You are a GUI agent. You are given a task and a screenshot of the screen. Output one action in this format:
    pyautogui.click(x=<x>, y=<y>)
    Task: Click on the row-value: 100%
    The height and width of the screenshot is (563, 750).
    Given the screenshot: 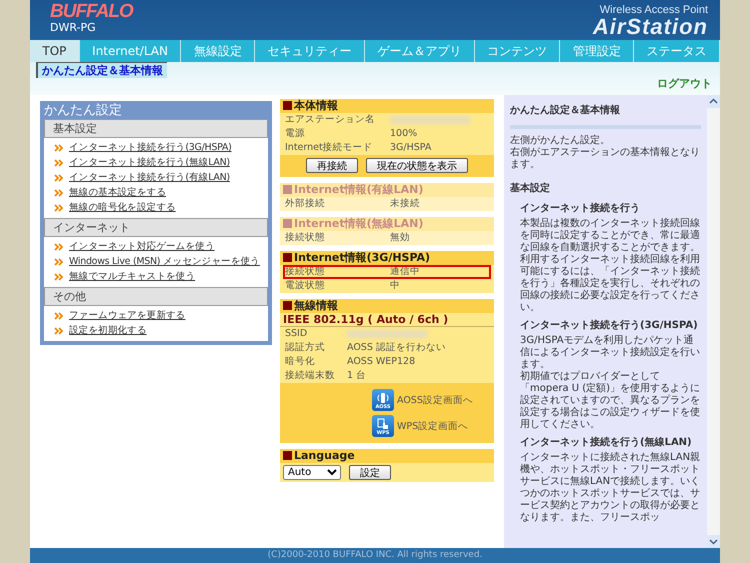 What is the action you would take?
    pyautogui.click(x=404, y=134)
    